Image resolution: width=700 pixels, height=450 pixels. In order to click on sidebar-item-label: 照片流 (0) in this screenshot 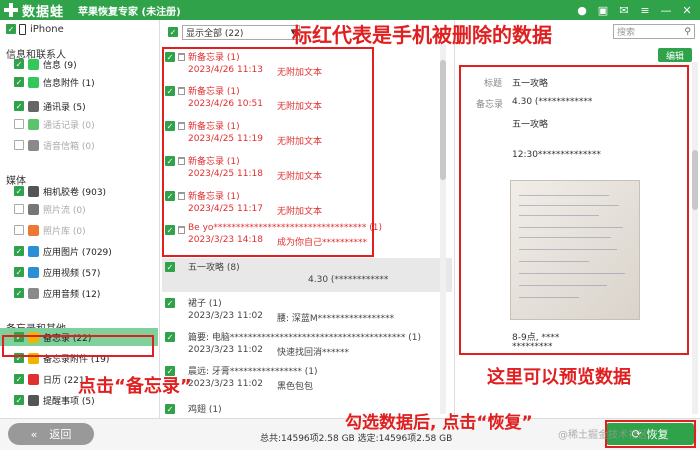, I will do `click(64, 210)`.